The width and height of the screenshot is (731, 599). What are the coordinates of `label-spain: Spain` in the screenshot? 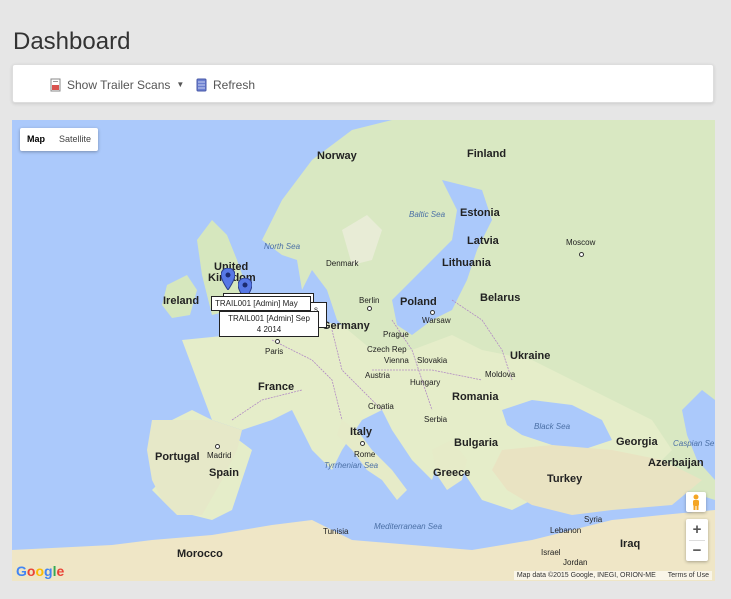 It's located at (224, 473).